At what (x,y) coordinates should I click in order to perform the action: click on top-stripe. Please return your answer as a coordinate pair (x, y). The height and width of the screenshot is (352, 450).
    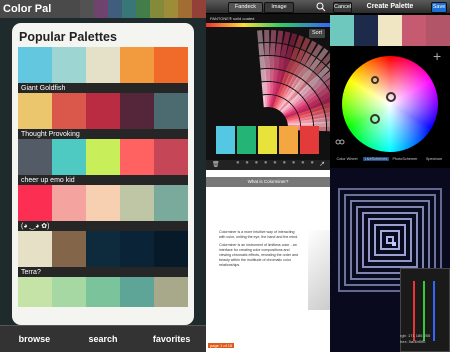
    Looking at the image, I should click on (143, 9).